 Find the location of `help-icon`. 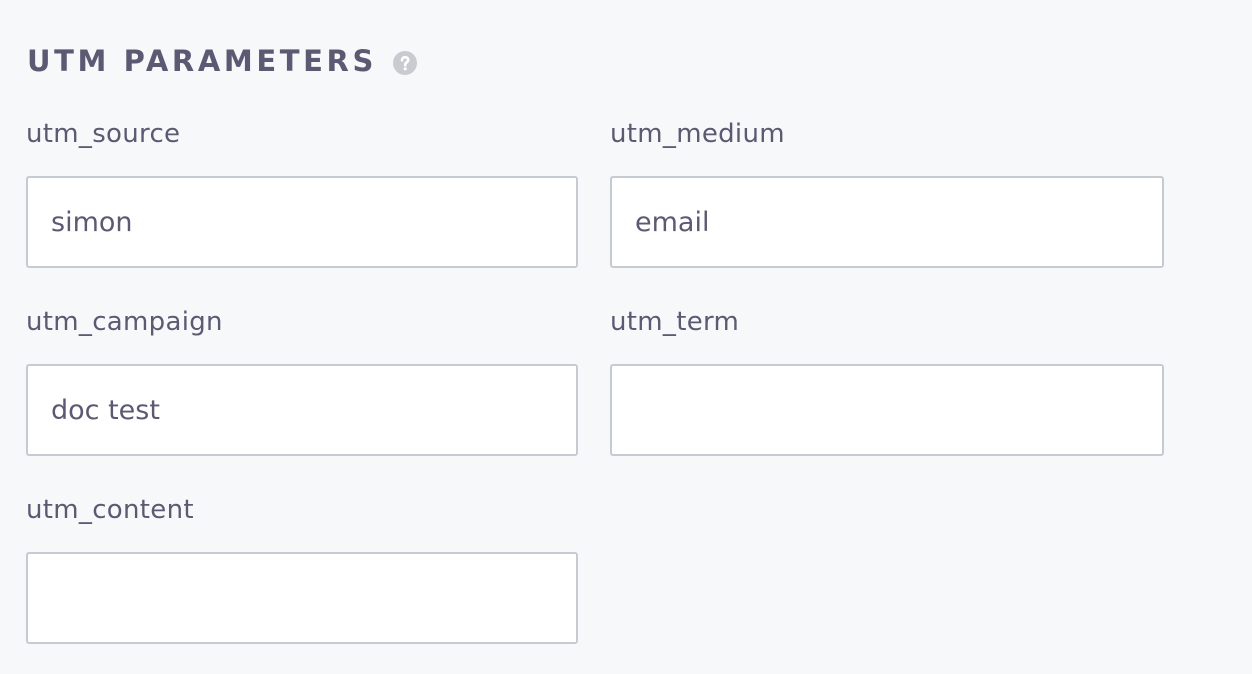

help-icon is located at coordinates (404, 62).